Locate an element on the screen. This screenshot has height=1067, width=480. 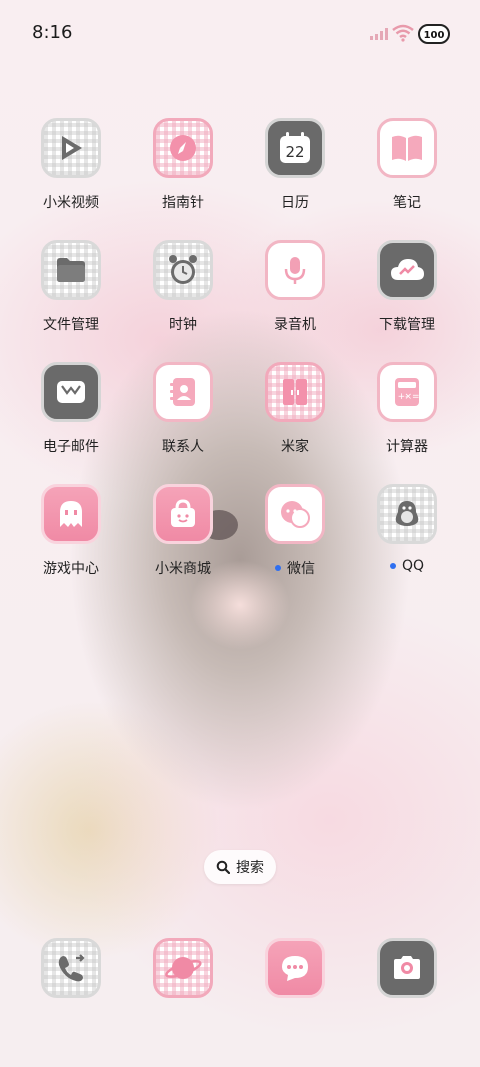
message-icon is located at coordinates (295, 968).